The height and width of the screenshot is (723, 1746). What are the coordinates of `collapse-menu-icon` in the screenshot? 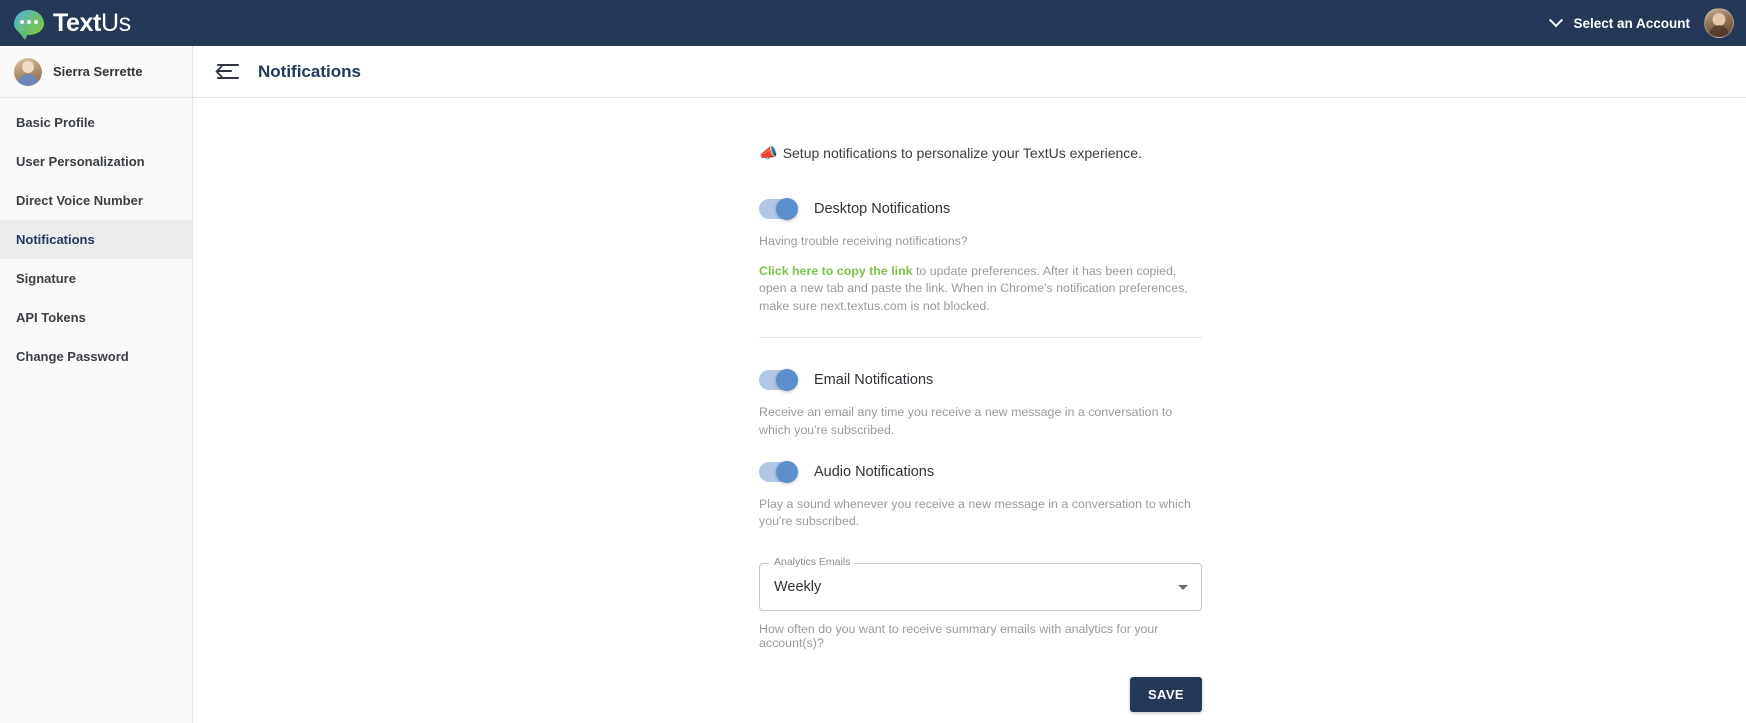 It's located at (227, 71).